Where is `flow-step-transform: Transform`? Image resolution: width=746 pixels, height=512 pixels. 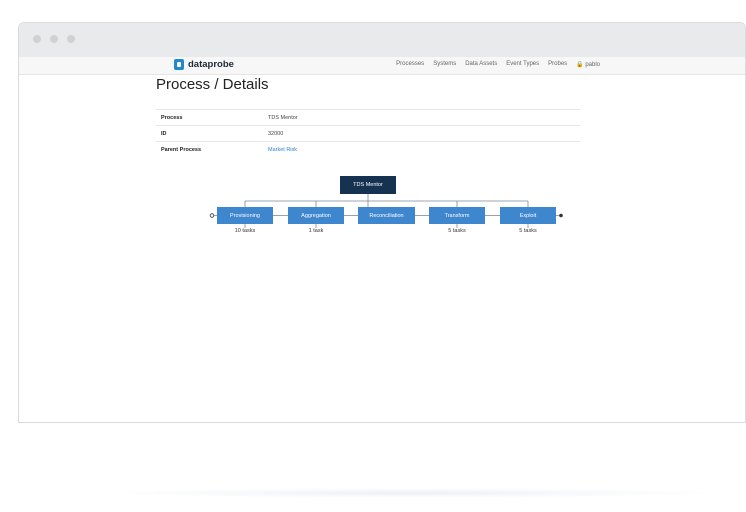 flow-step-transform: Transform is located at coordinates (457, 215).